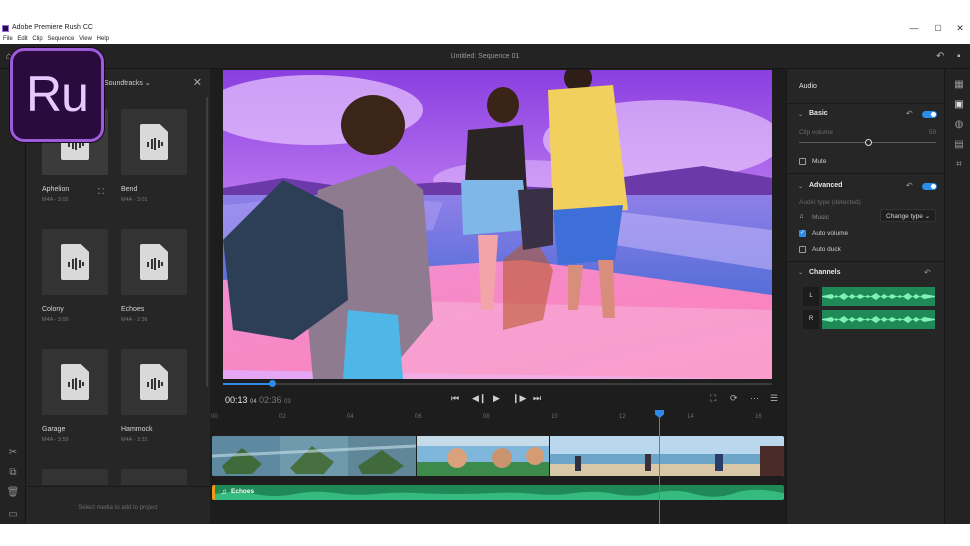 The width and height of the screenshot is (970, 546). I want to click on video-track, so click(498, 456).